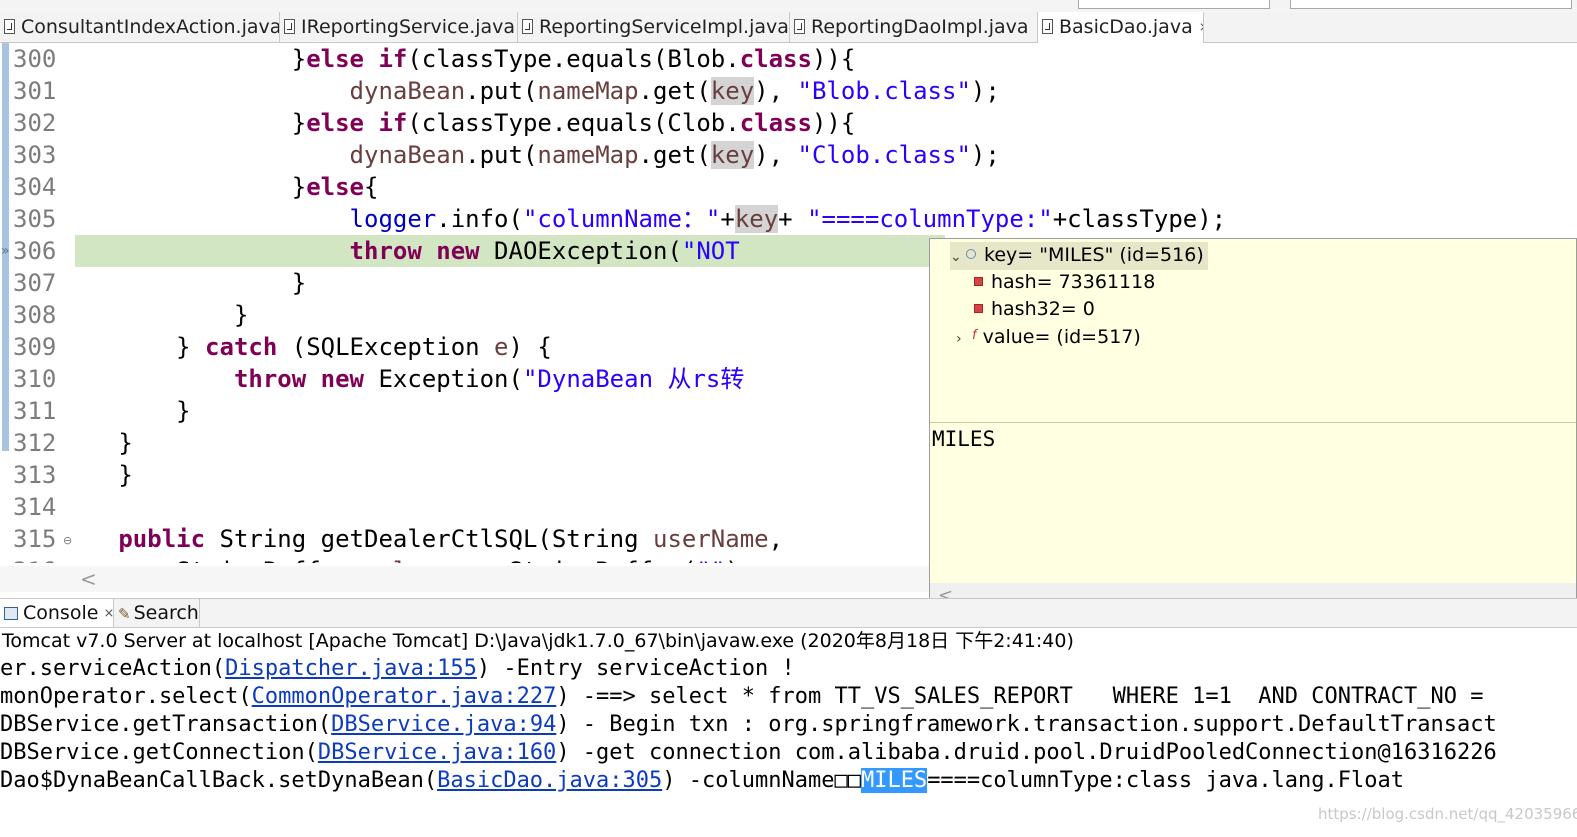 The image size is (1577, 837). I want to click on variable-tree-item: hash32= 0, so click(1034, 309).